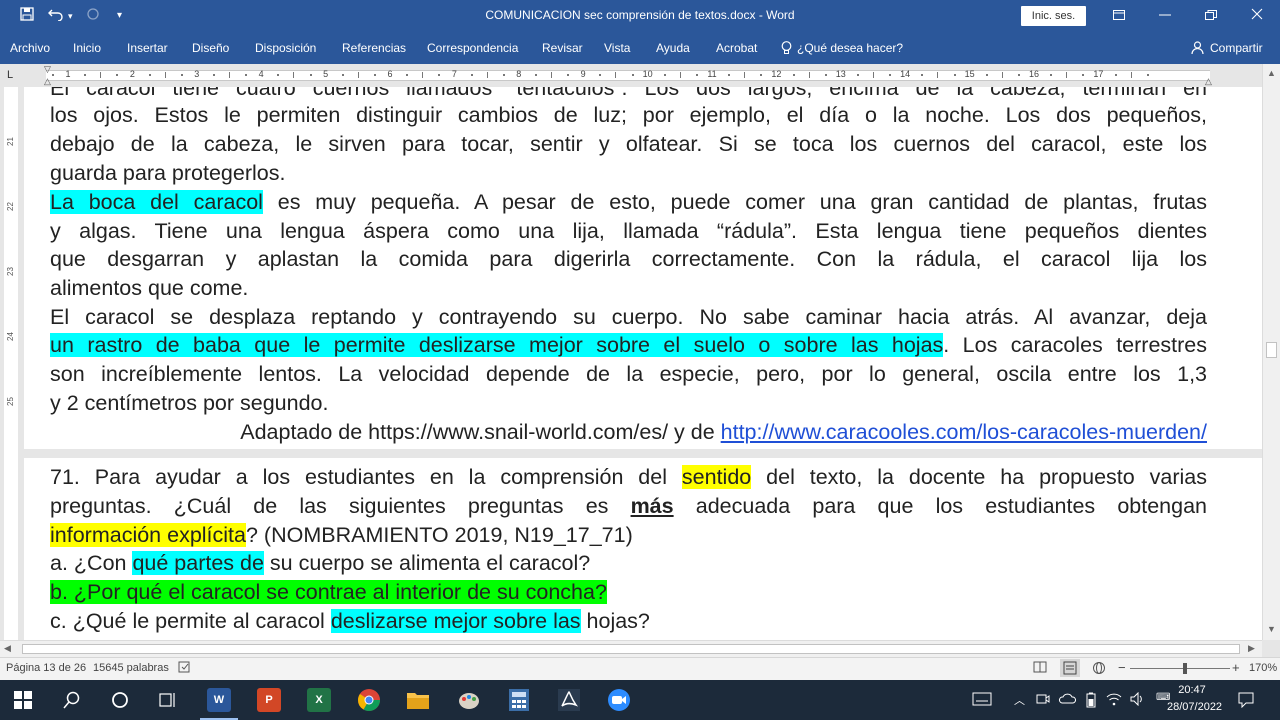  What do you see at coordinates (628, 75) in the screenshot?
I see `ruler-track: 1 2 3 4 5 6 7 8 9 10 11 12 13 14 15 16 17` at bounding box center [628, 75].